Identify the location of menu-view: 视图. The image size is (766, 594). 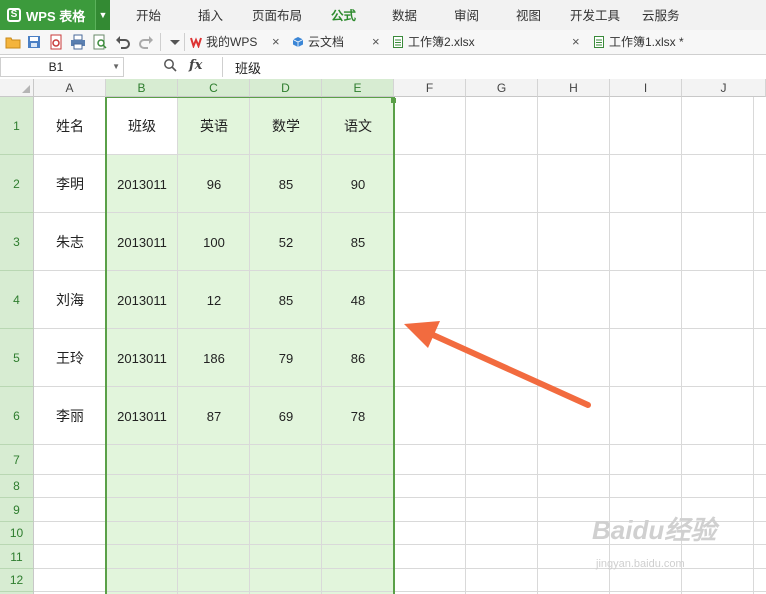
(528, 15).